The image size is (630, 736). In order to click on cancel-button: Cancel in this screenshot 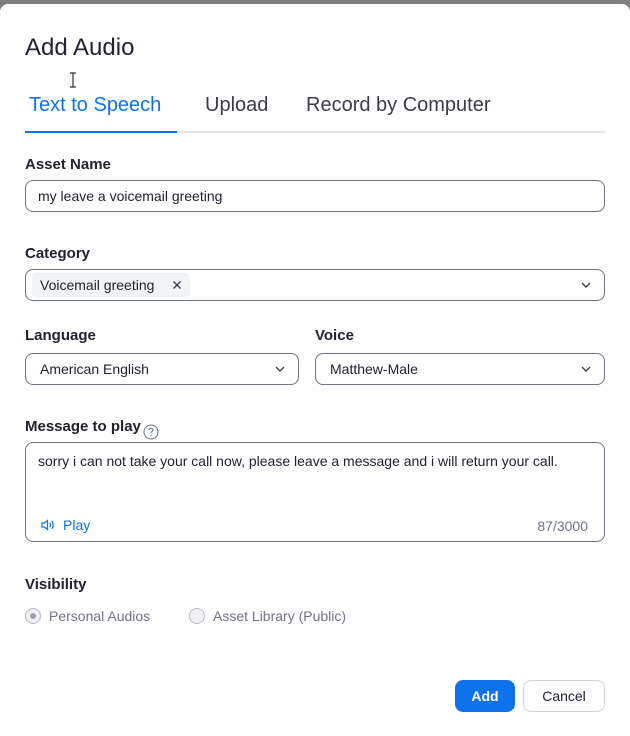, I will do `click(564, 696)`.